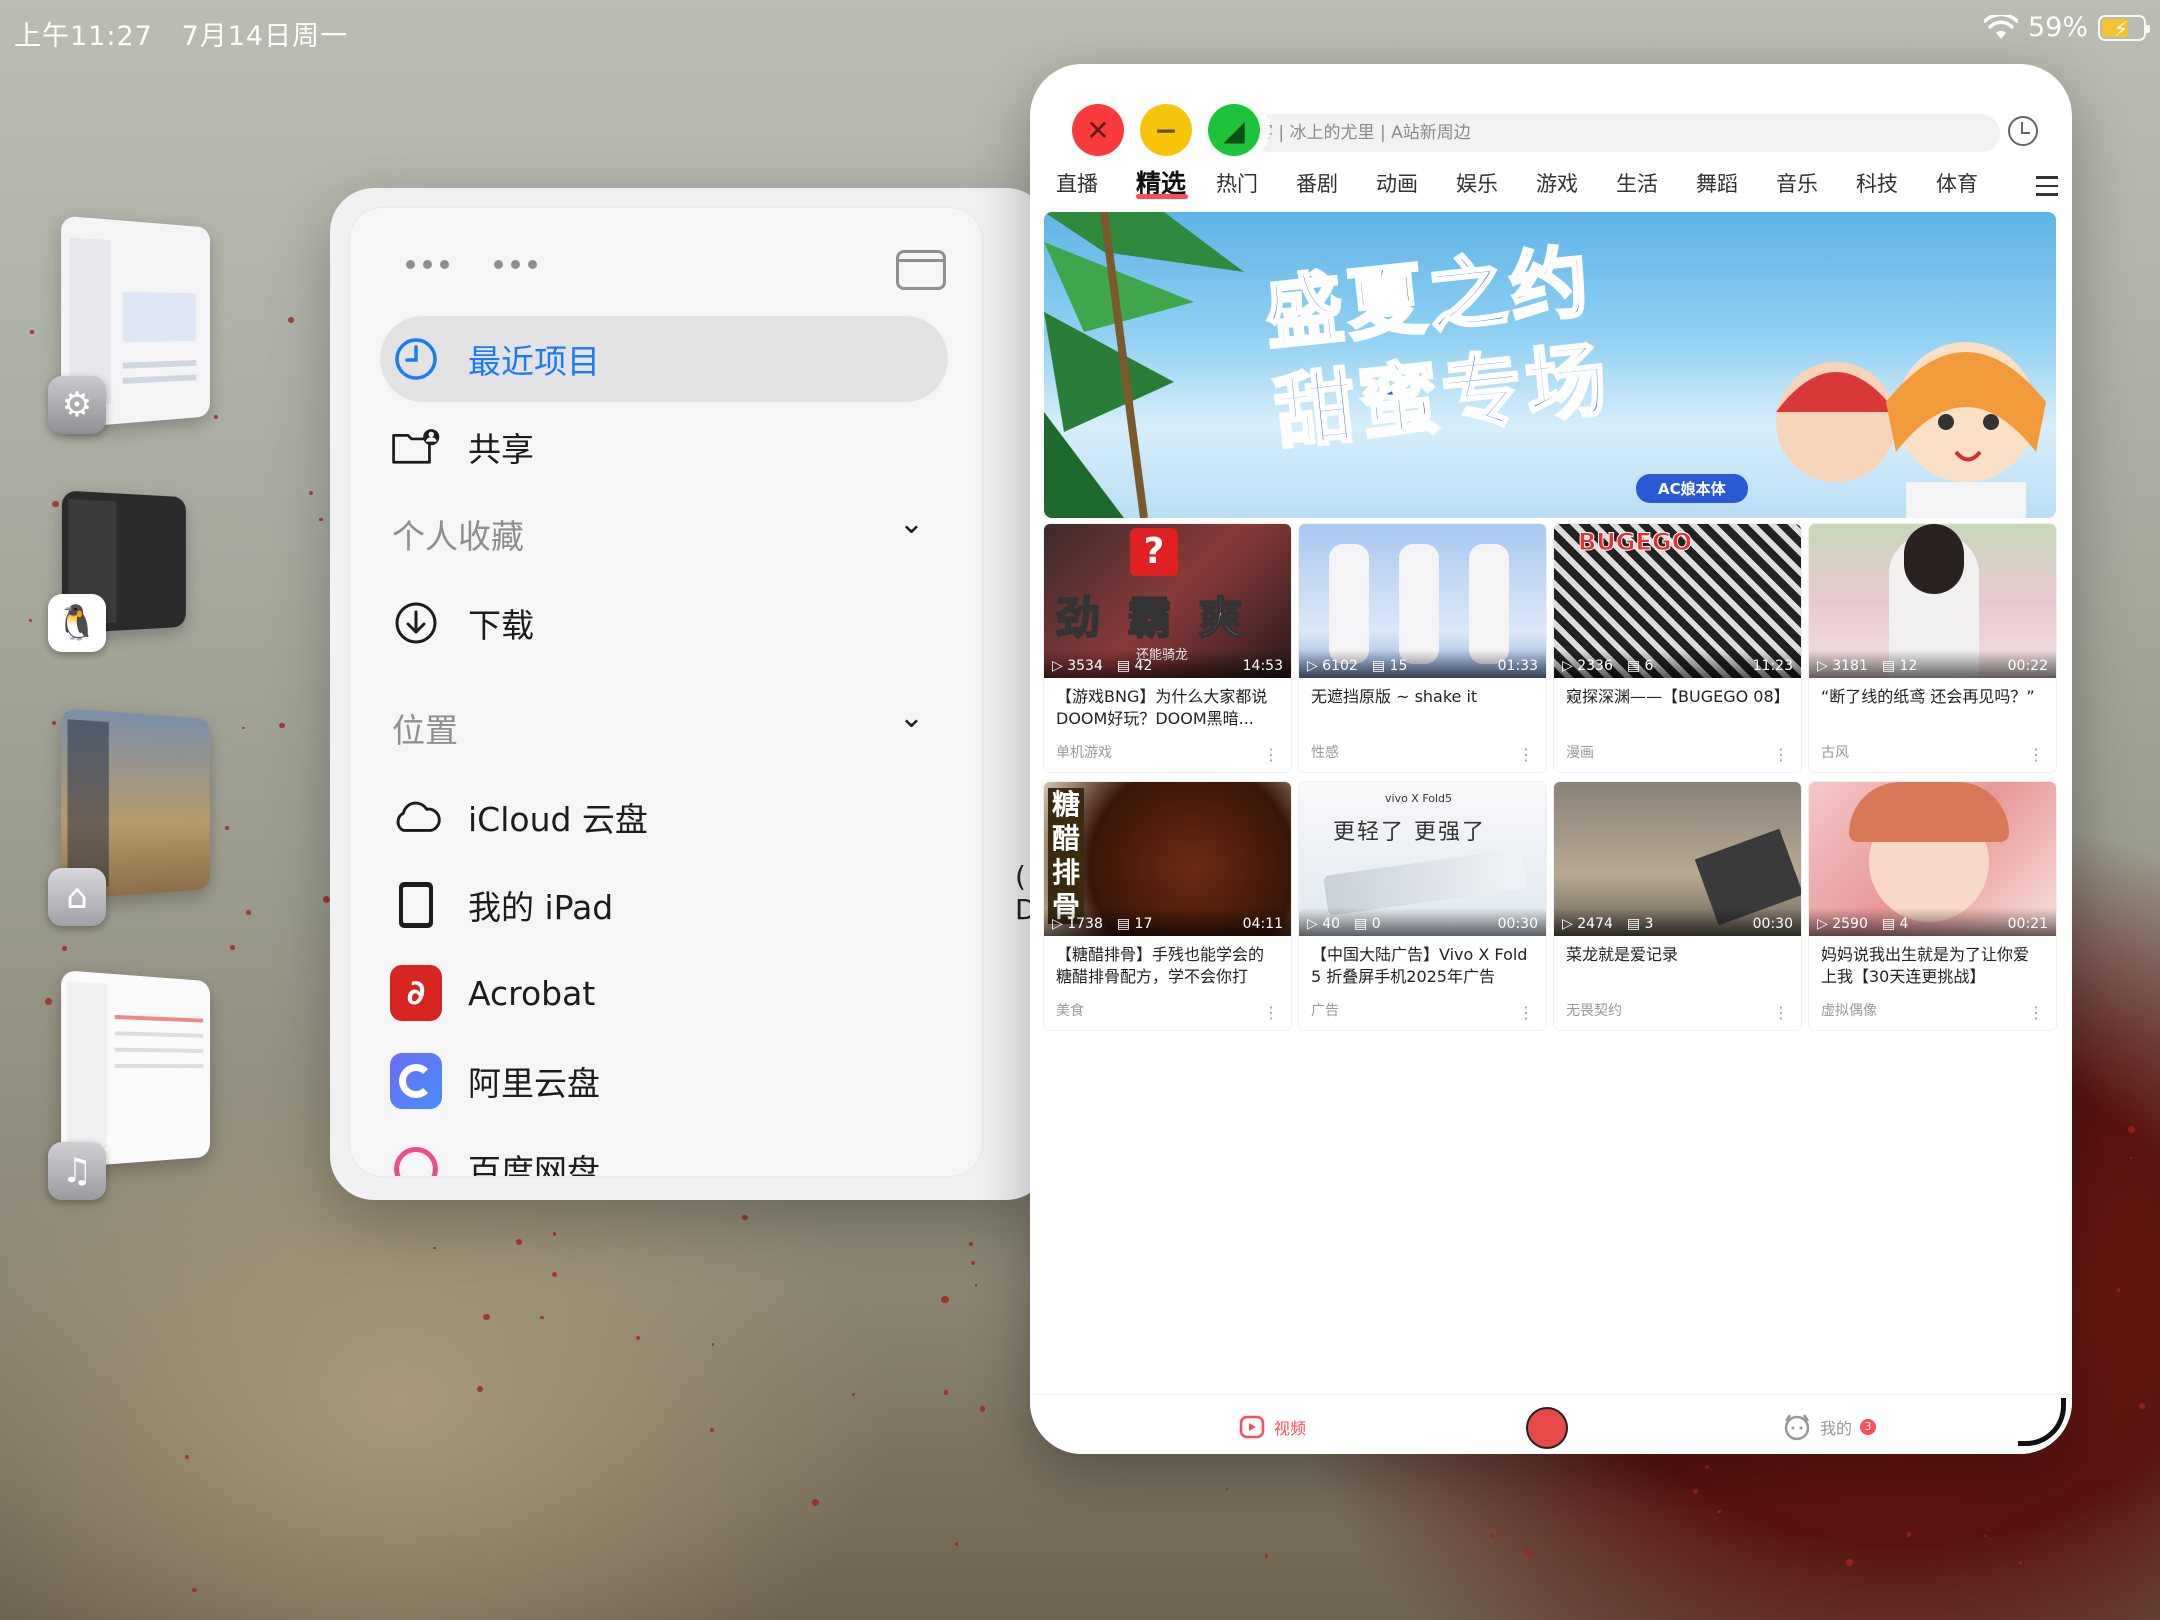  Describe the element at coordinates (1547, 1428) in the screenshot. I see `acfun-mascot-icon` at that location.